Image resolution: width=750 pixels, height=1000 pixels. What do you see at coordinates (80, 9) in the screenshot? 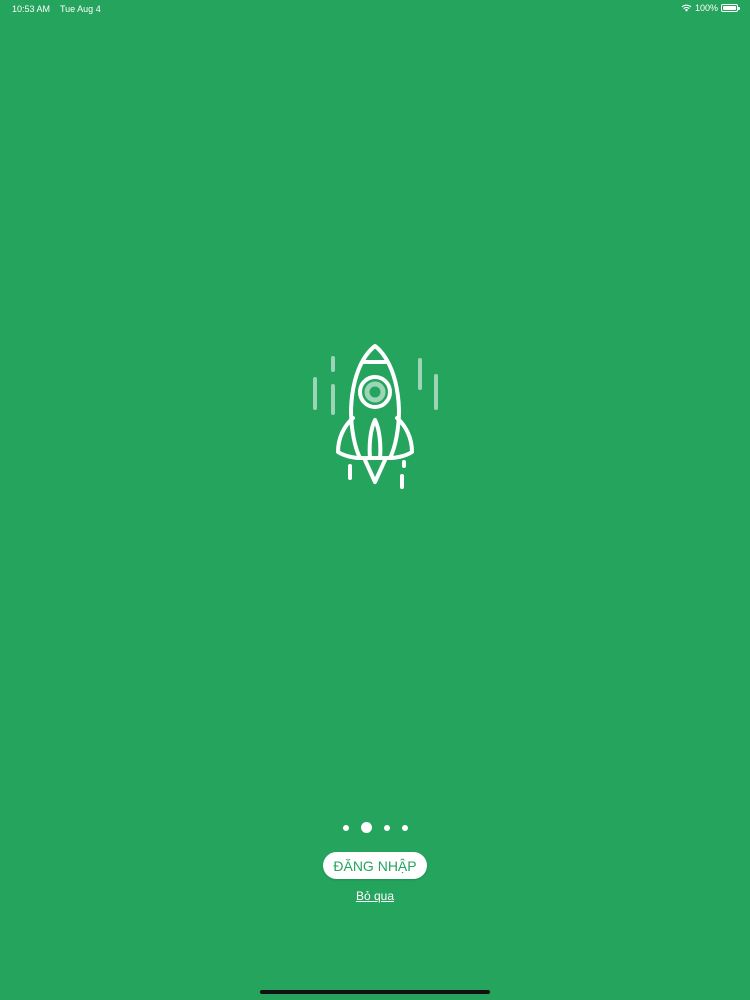
I see `status-date: Tue Aug 4` at bounding box center [80, 9].